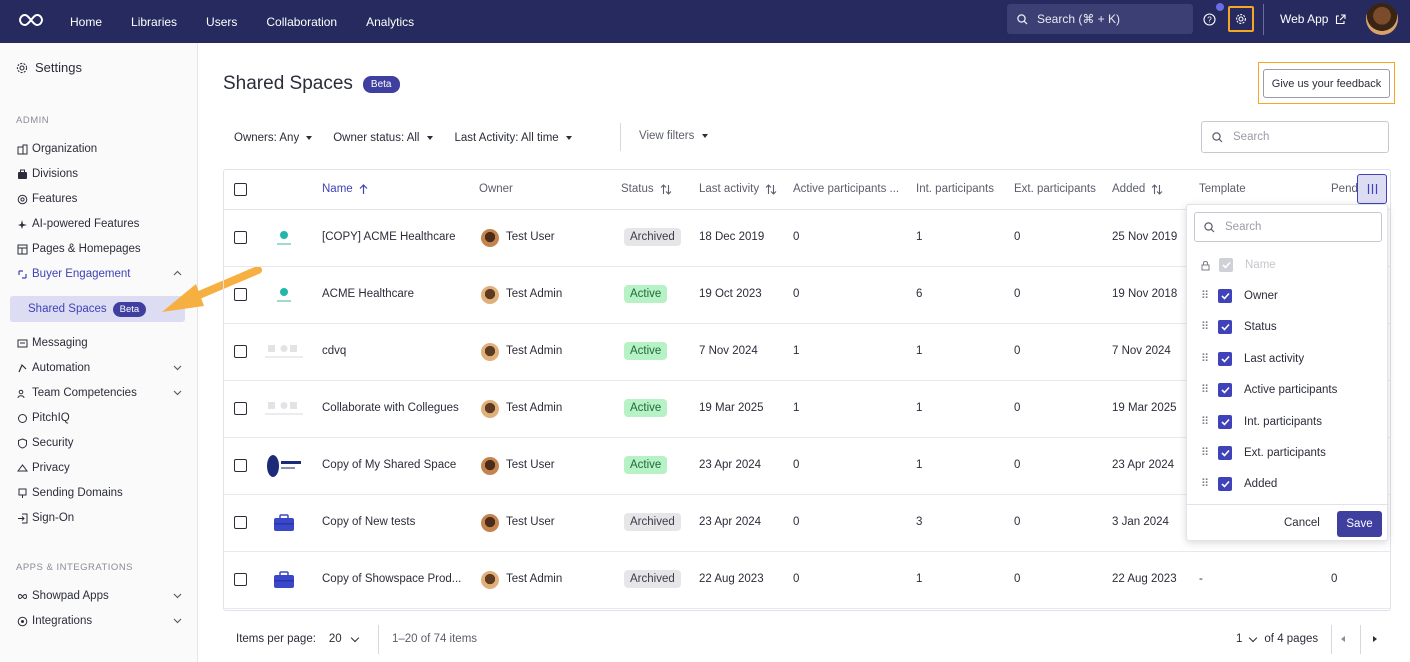  Describe the element at coordinates (1291, 327) in the screenshot. I see `column-option-status: ⠿ Status` at that location.